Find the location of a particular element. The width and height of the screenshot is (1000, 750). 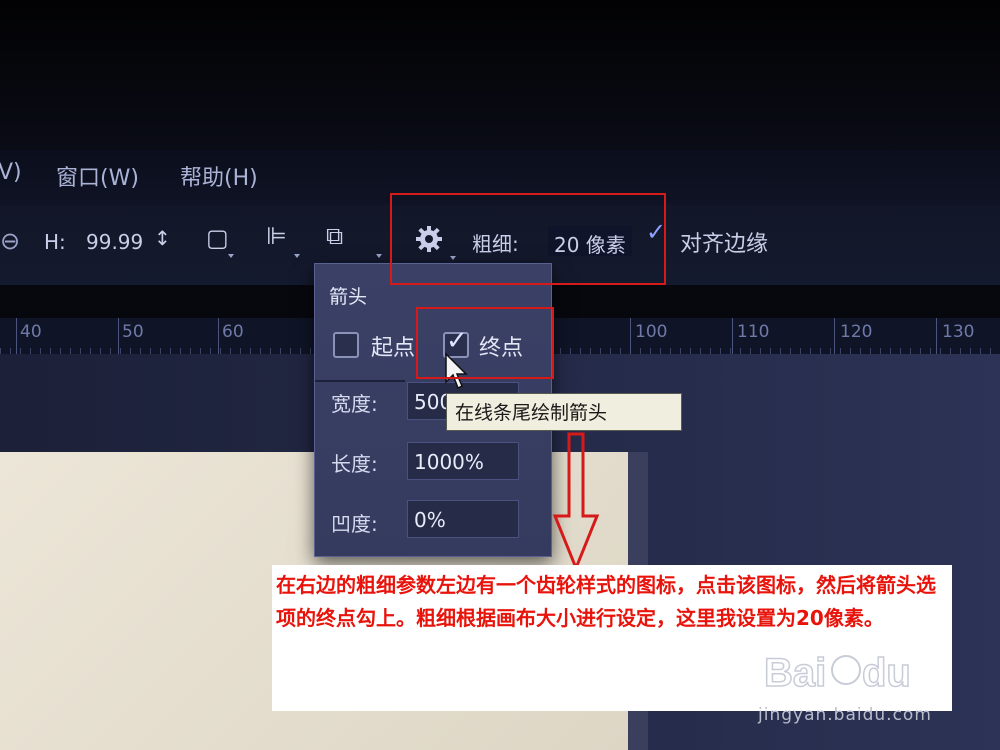

stroke-style-icon: ▢ is located at coordinates (217, 238).